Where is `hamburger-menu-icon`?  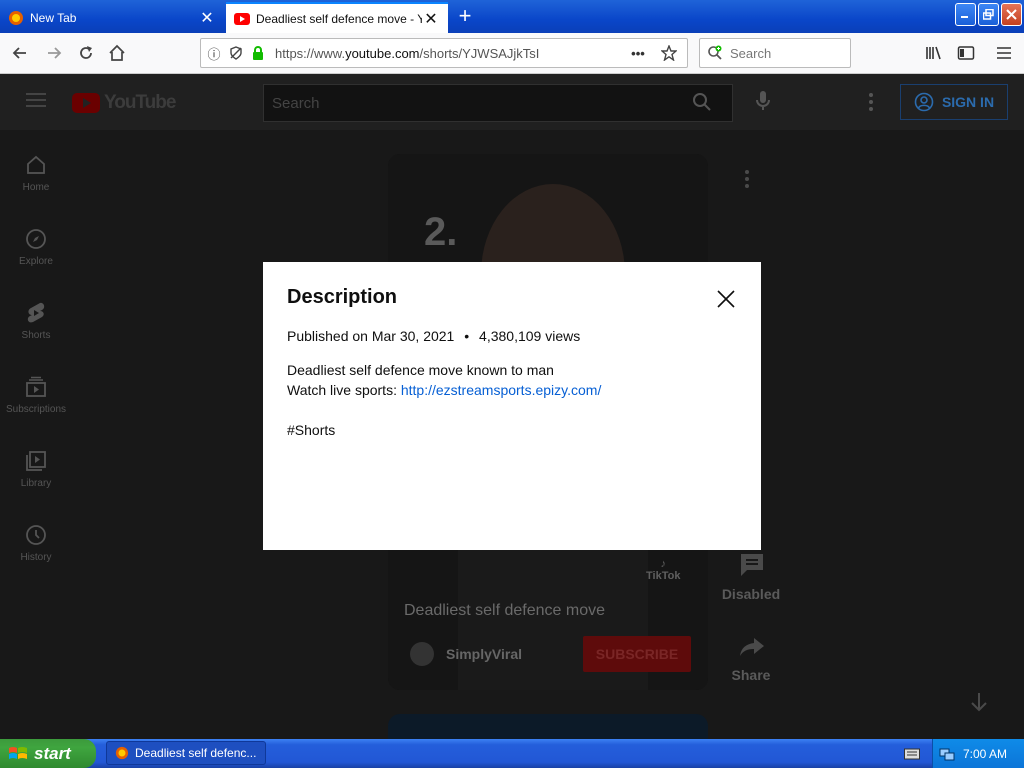 hamburger-menu-icon is located at coordinates (1004, 53).